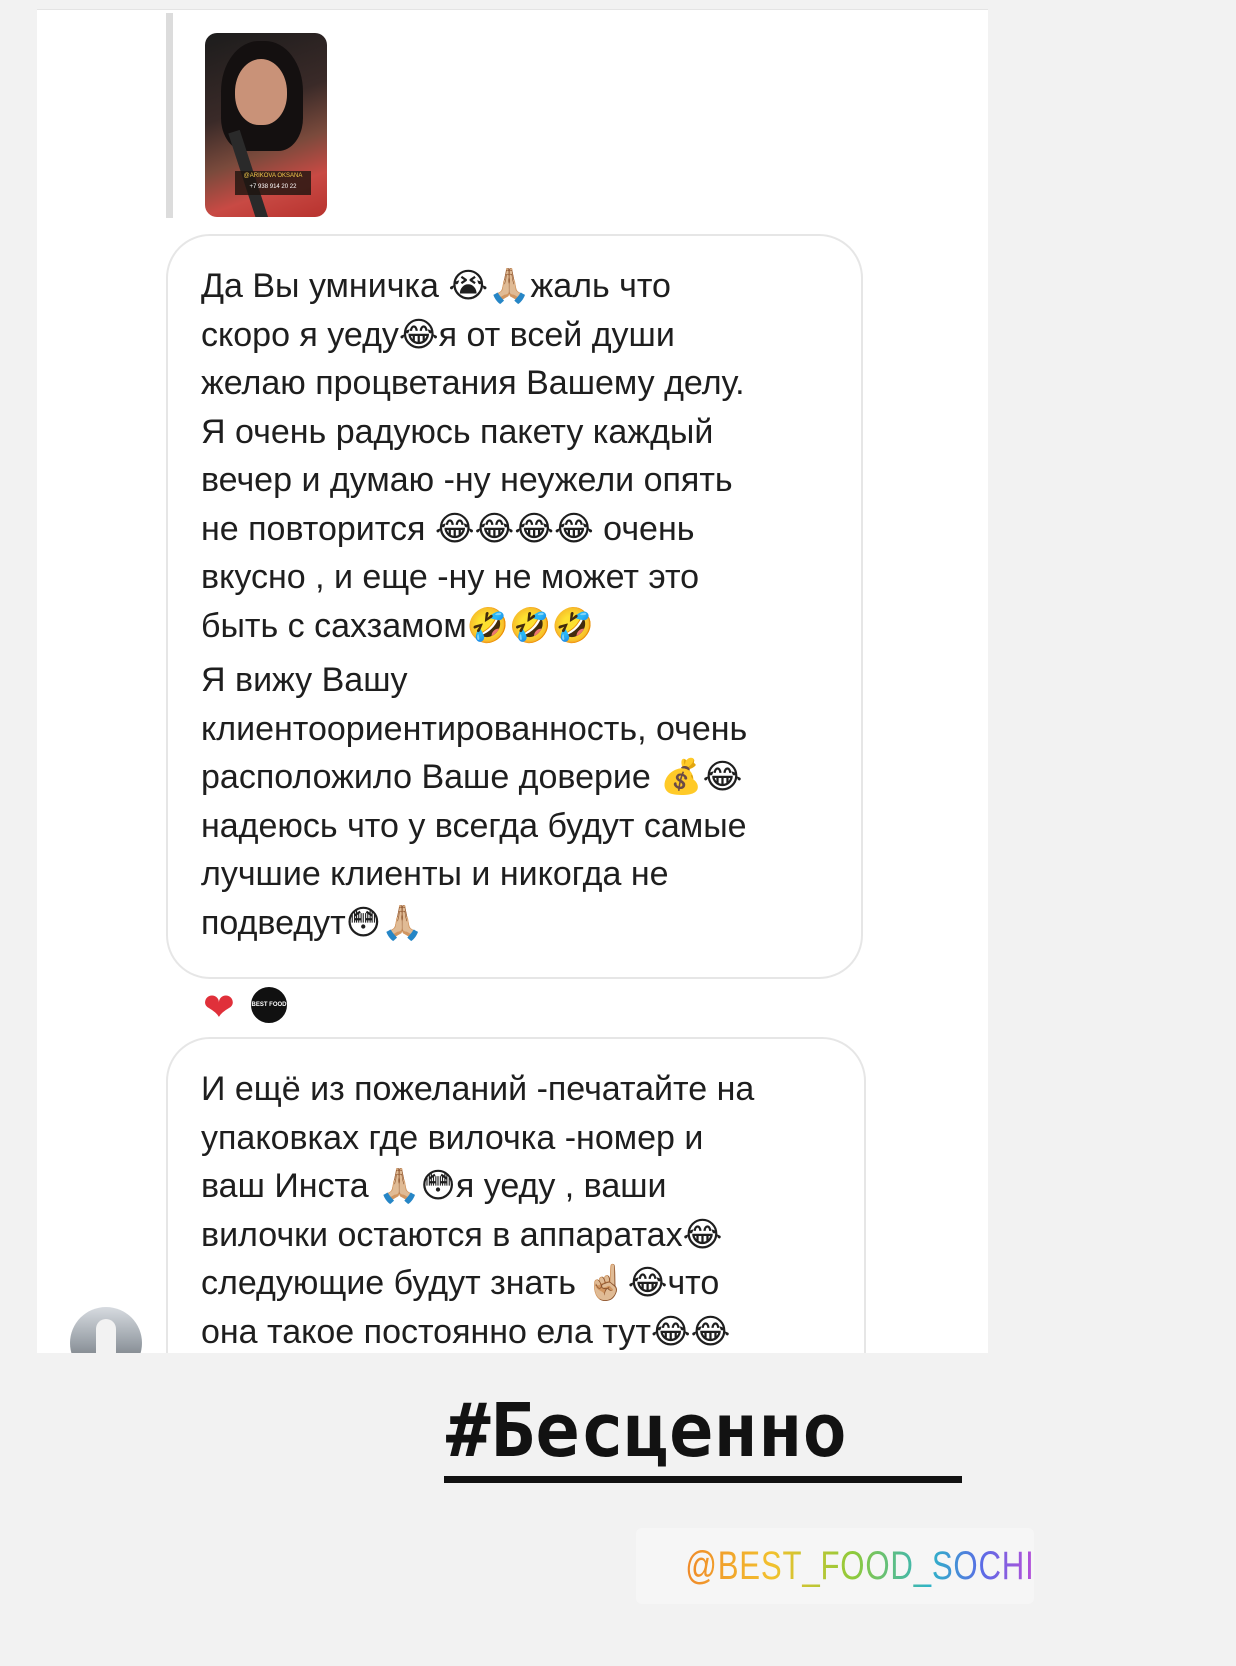  I want to click on message-line: лучшие клиенты и никогда не, so click(435, 874).